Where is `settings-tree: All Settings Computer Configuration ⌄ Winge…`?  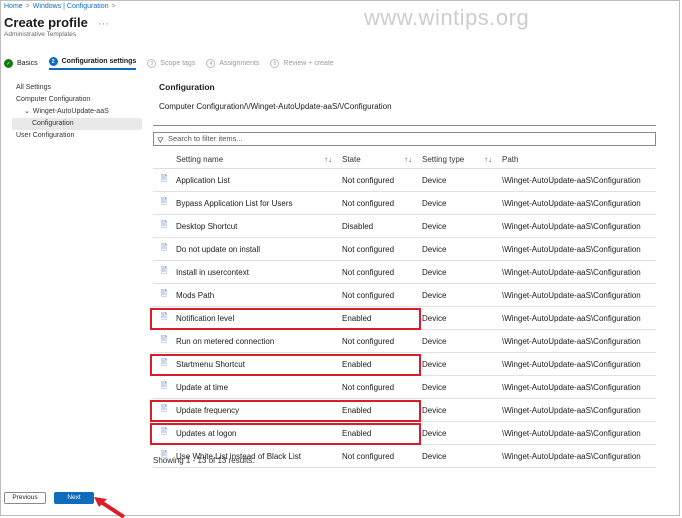 settings-tree: All Settings Computer Configuration ⌄ Winge… is located at coordinates (77, 112).